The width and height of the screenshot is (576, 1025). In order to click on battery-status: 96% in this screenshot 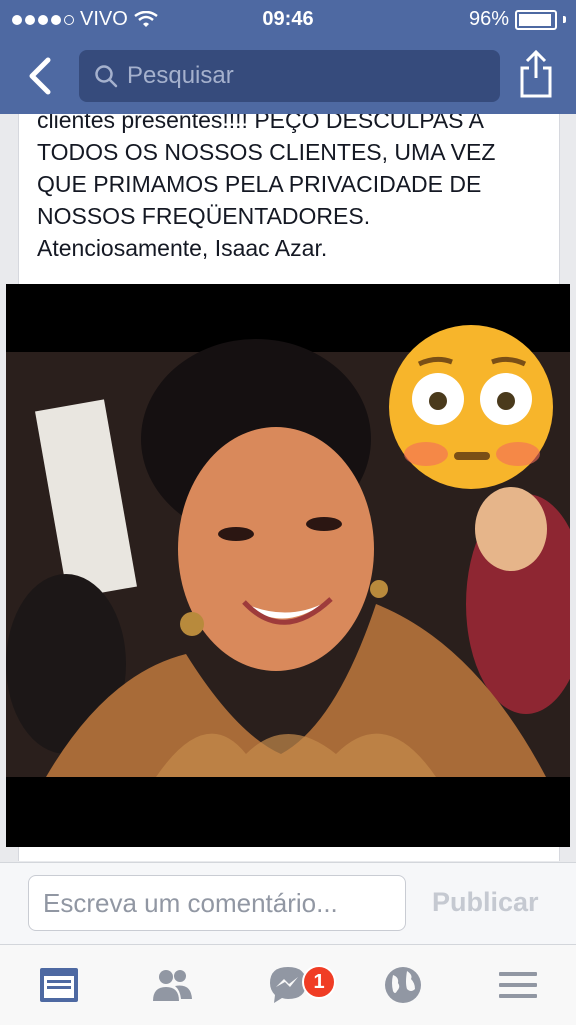, I will do `click(517, 19)`.